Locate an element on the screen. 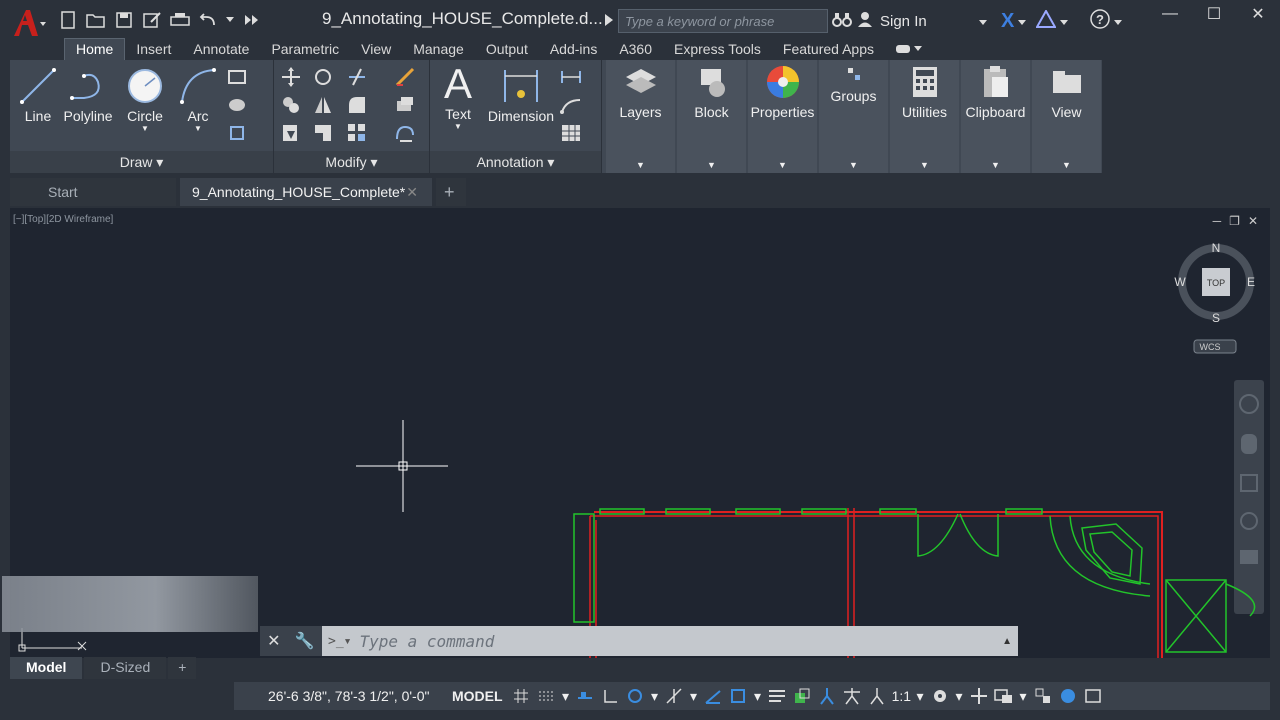 Image resolution: width=1280 pixels, height=720 pixels. annotation-scale-icon is located at coordinates (877, 696).